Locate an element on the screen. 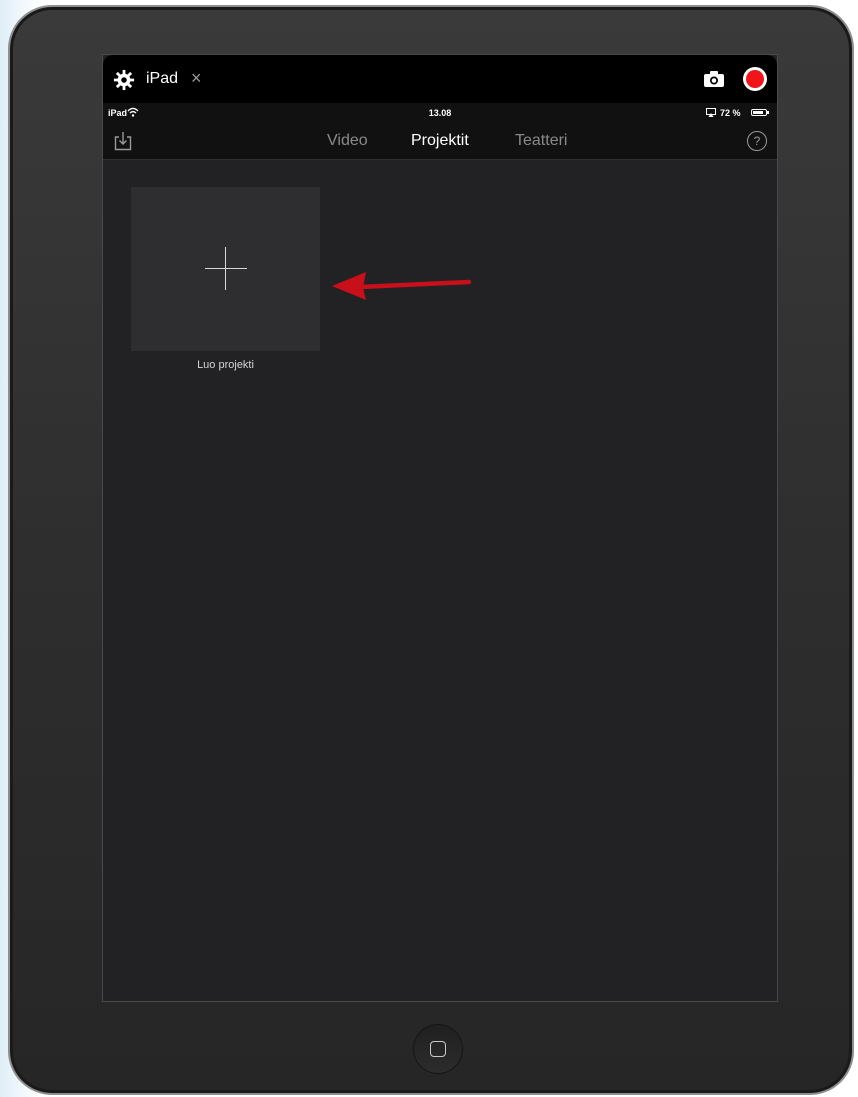  import-icon is located at coordinates (123, 141).